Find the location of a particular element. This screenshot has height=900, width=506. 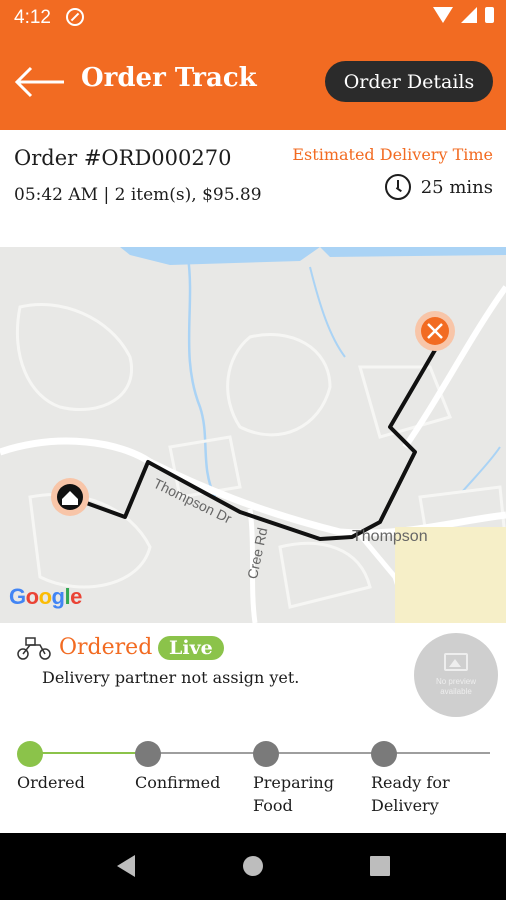

page-title: Order Track is located at coordinates (169, 78).